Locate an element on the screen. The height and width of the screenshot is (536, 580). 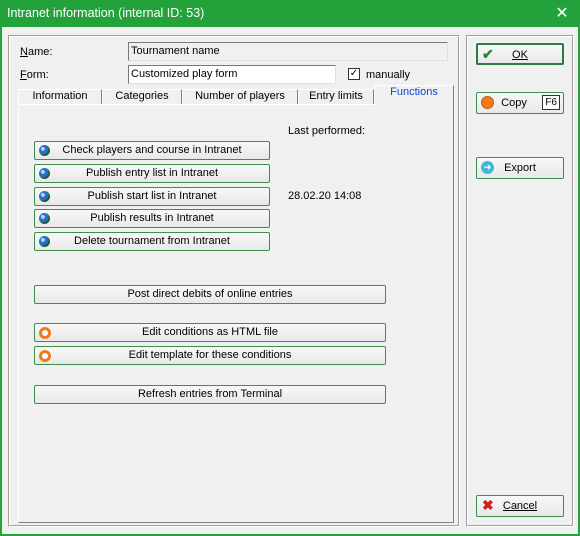
publish-start-list-button: Publish start list in Intranet is located at coordinates (152, 196).